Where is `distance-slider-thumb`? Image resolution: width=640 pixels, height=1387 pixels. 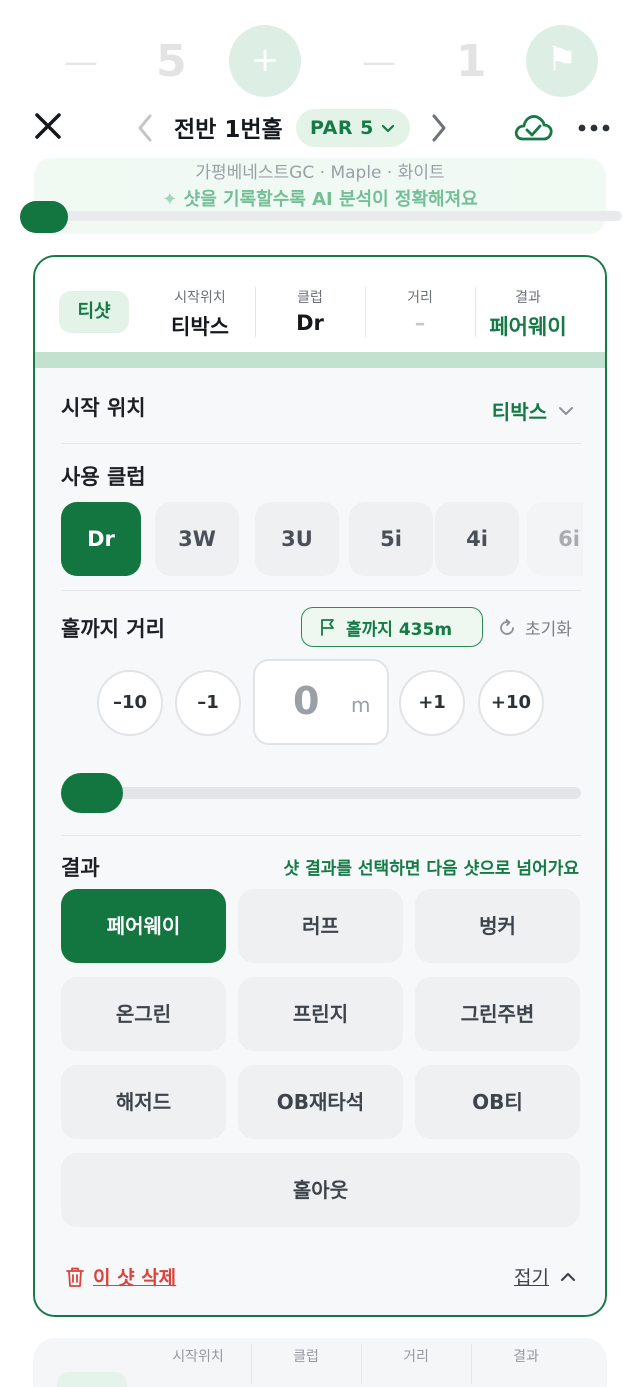
distance-slider-thumb is located at coordinates (92, 793).